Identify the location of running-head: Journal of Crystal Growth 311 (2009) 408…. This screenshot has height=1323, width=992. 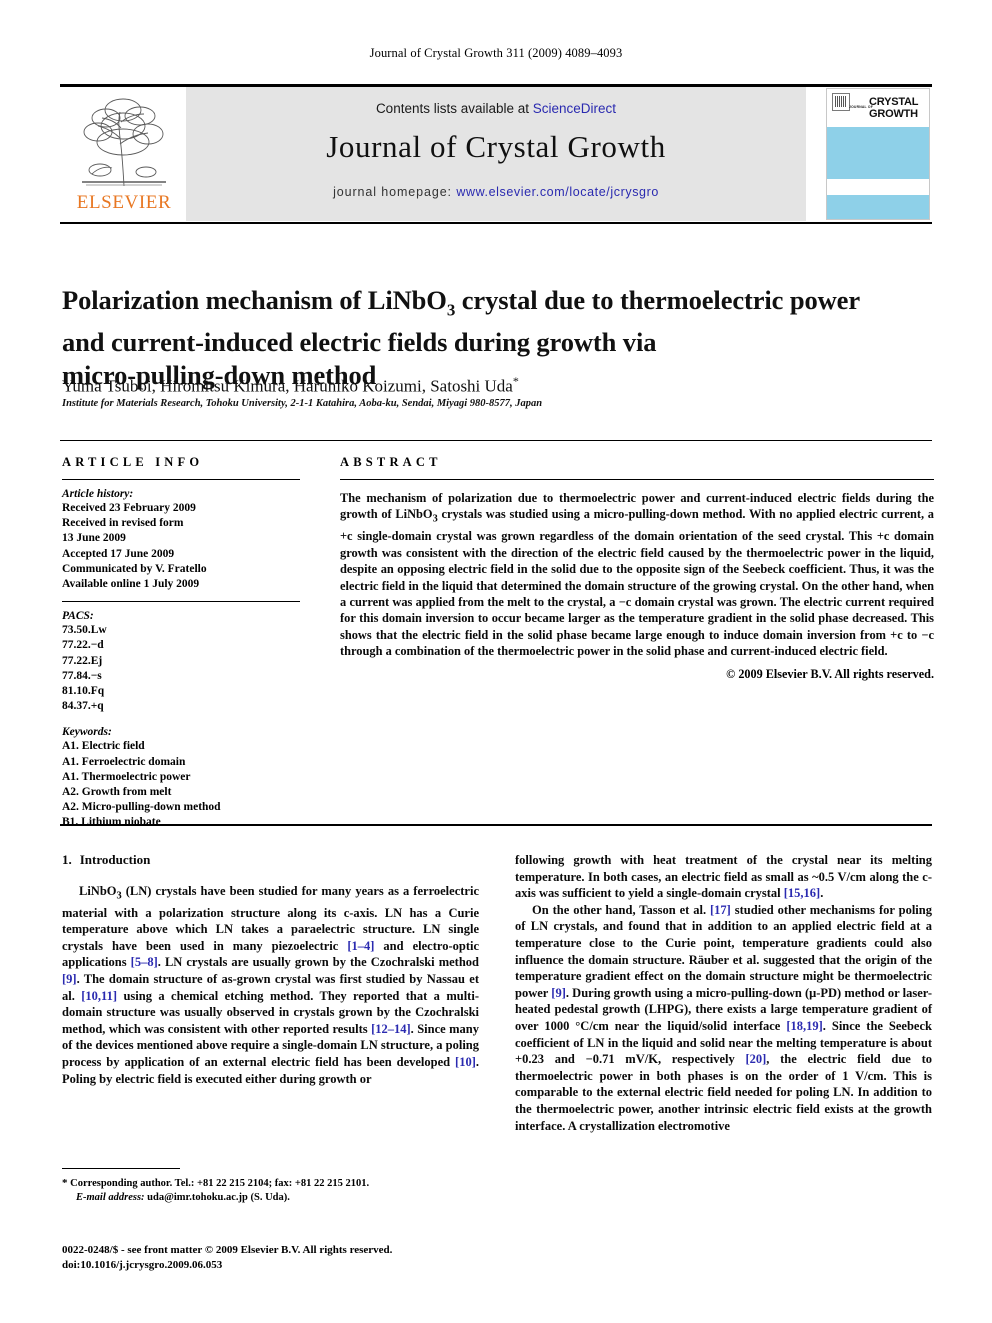
(496, 53).